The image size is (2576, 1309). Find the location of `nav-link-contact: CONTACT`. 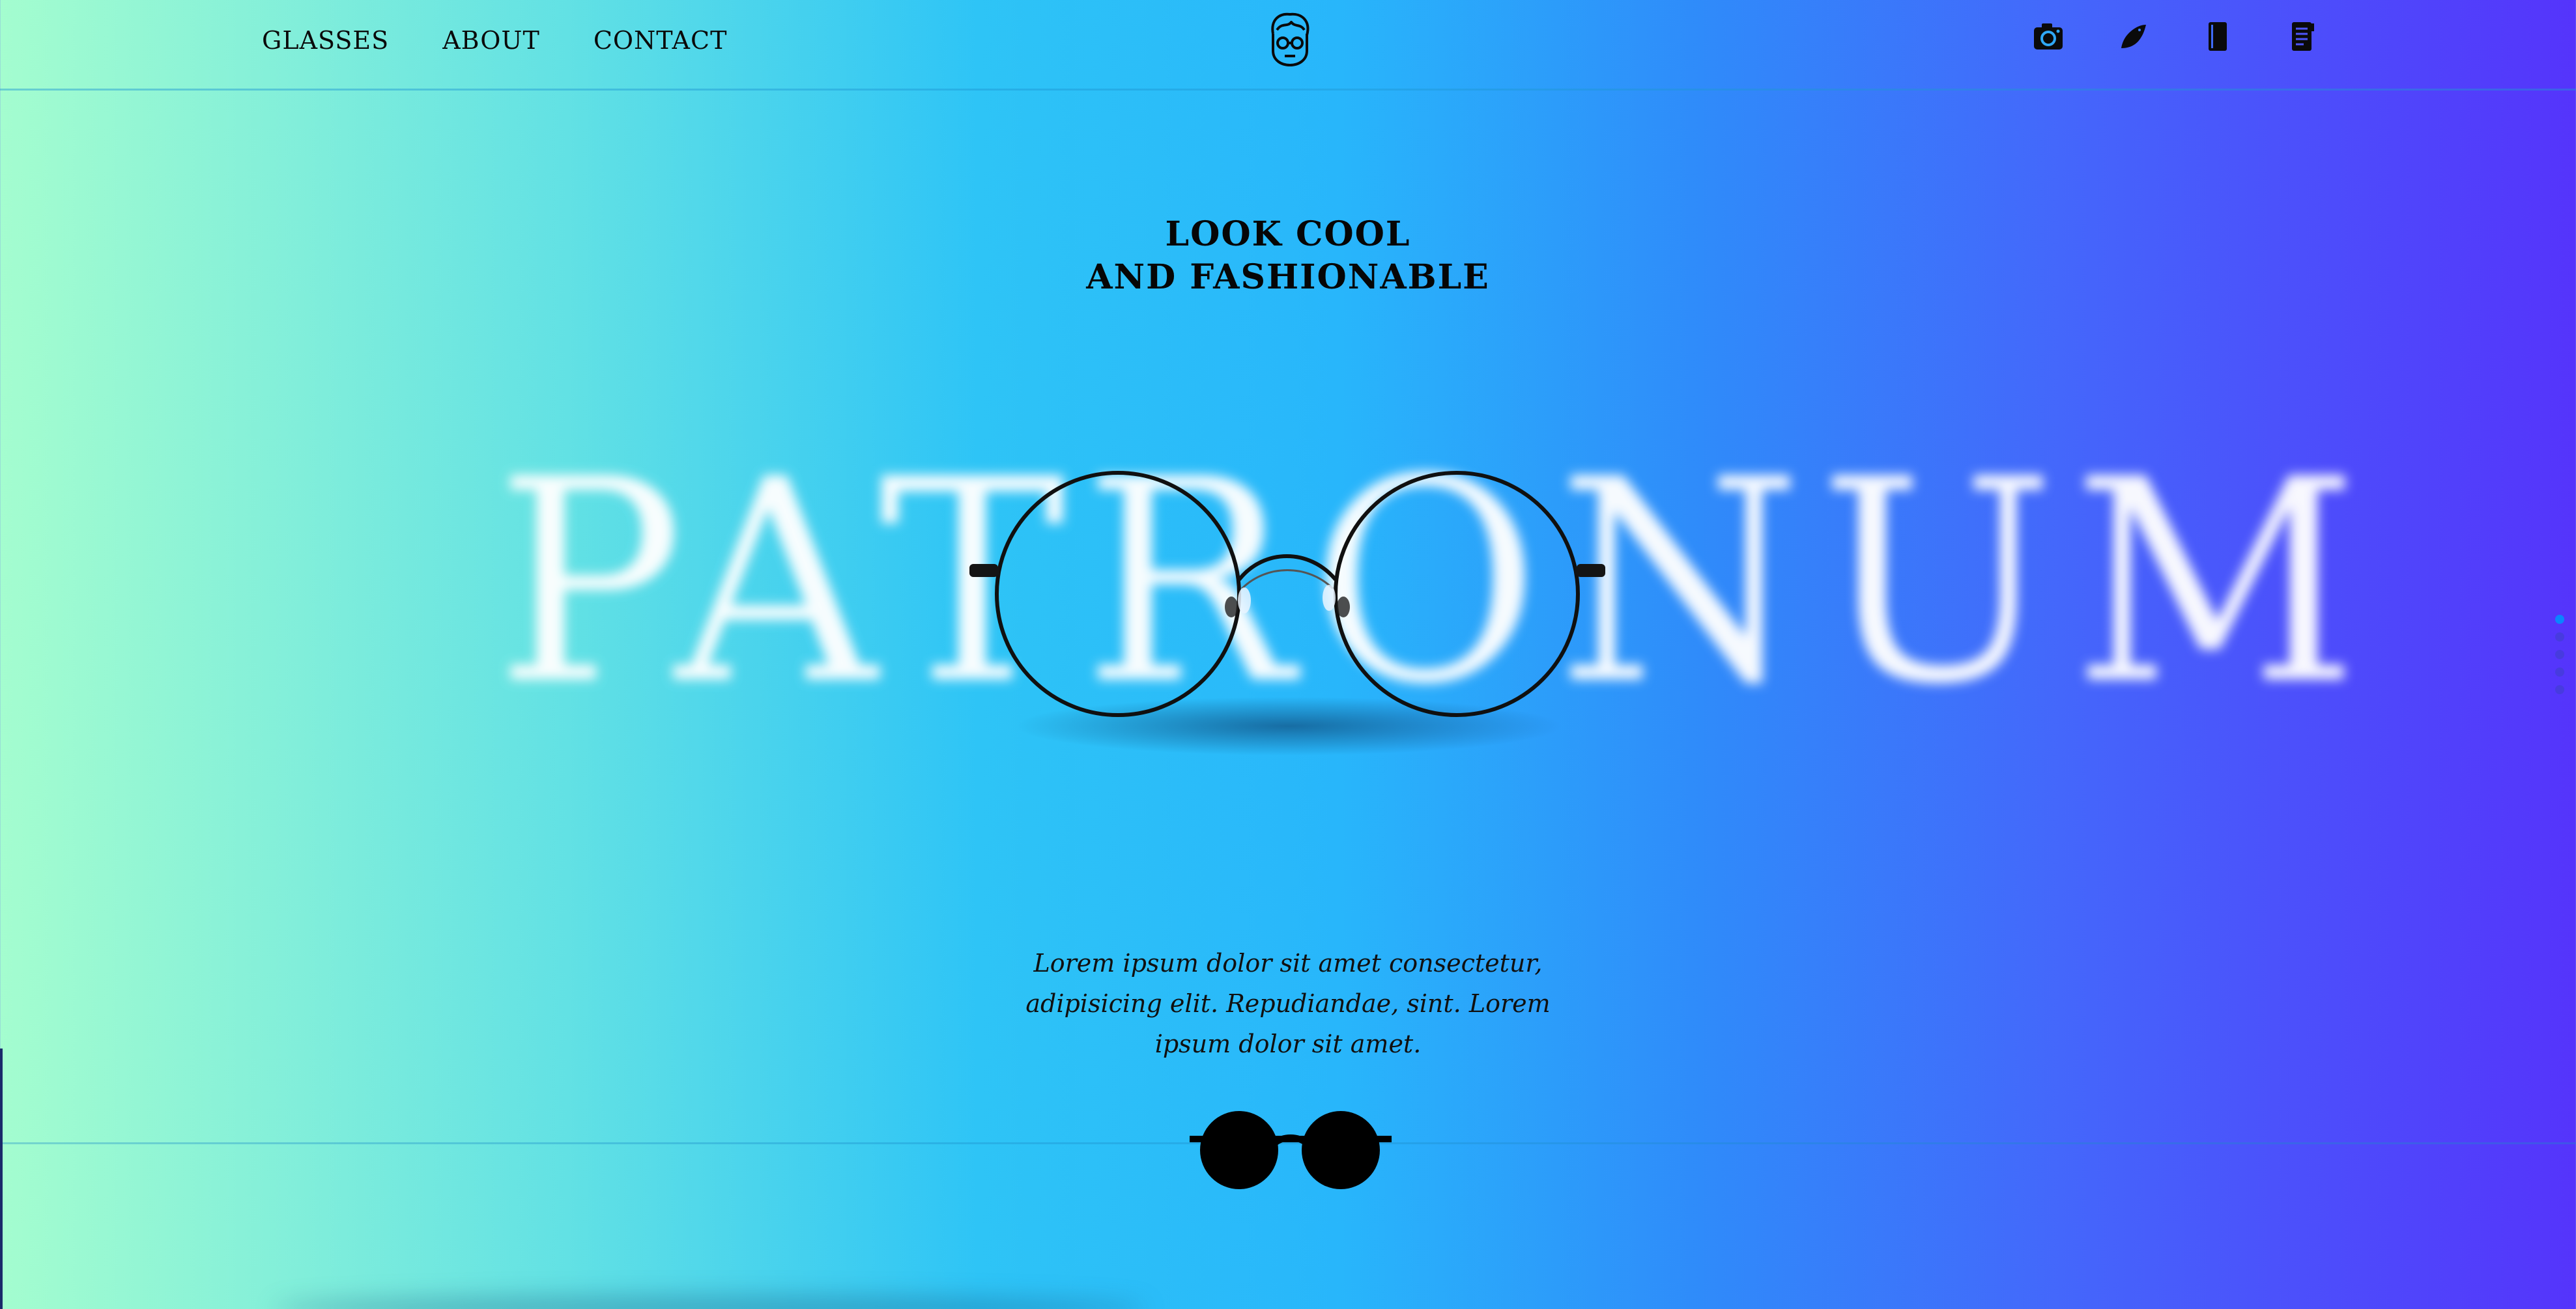

nav-link-contact: CONTACT is located at coordinates (661, 40).